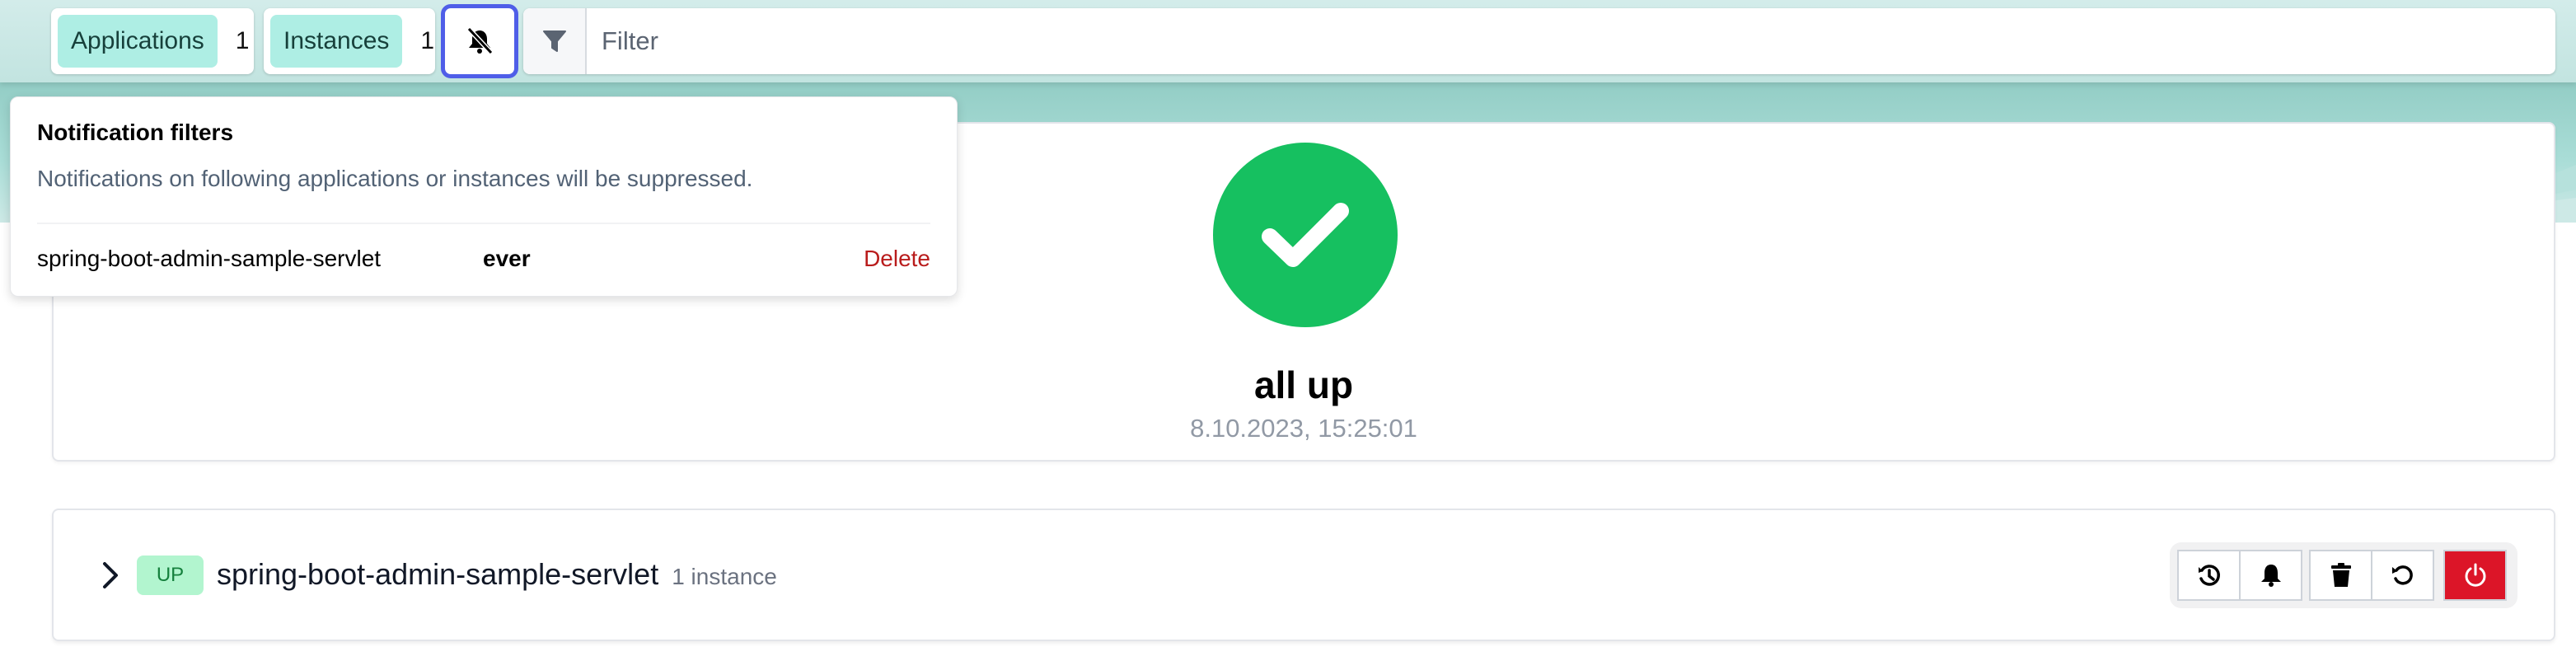  What do you see at coordinates (724, 576) in the screenshot?
I see `instance-count: 1 instance` at bounding box center [724, 576].